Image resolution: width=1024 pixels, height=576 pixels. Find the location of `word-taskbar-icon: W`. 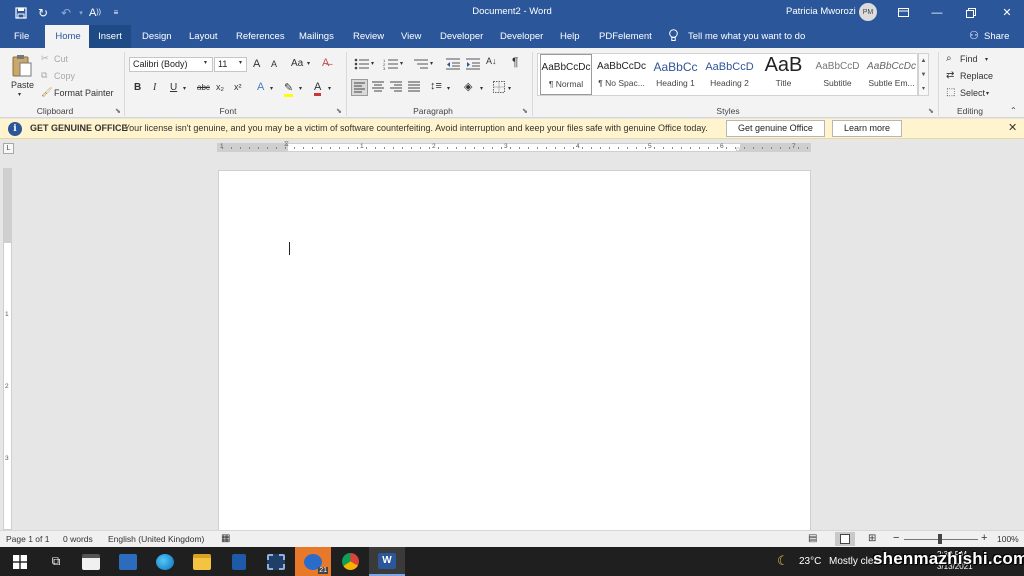

word-taskbar-icon: W is located at coordinates (387, 561).